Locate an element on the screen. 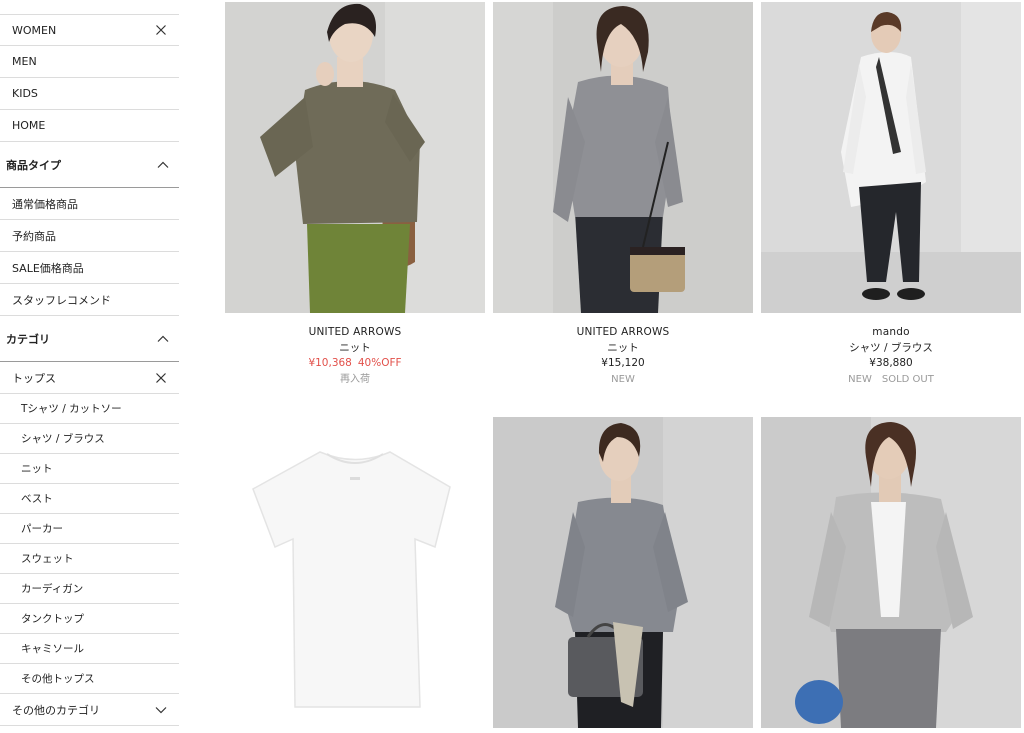  product-type-item: SALE価格商品 is located at coordinates (89, 268).